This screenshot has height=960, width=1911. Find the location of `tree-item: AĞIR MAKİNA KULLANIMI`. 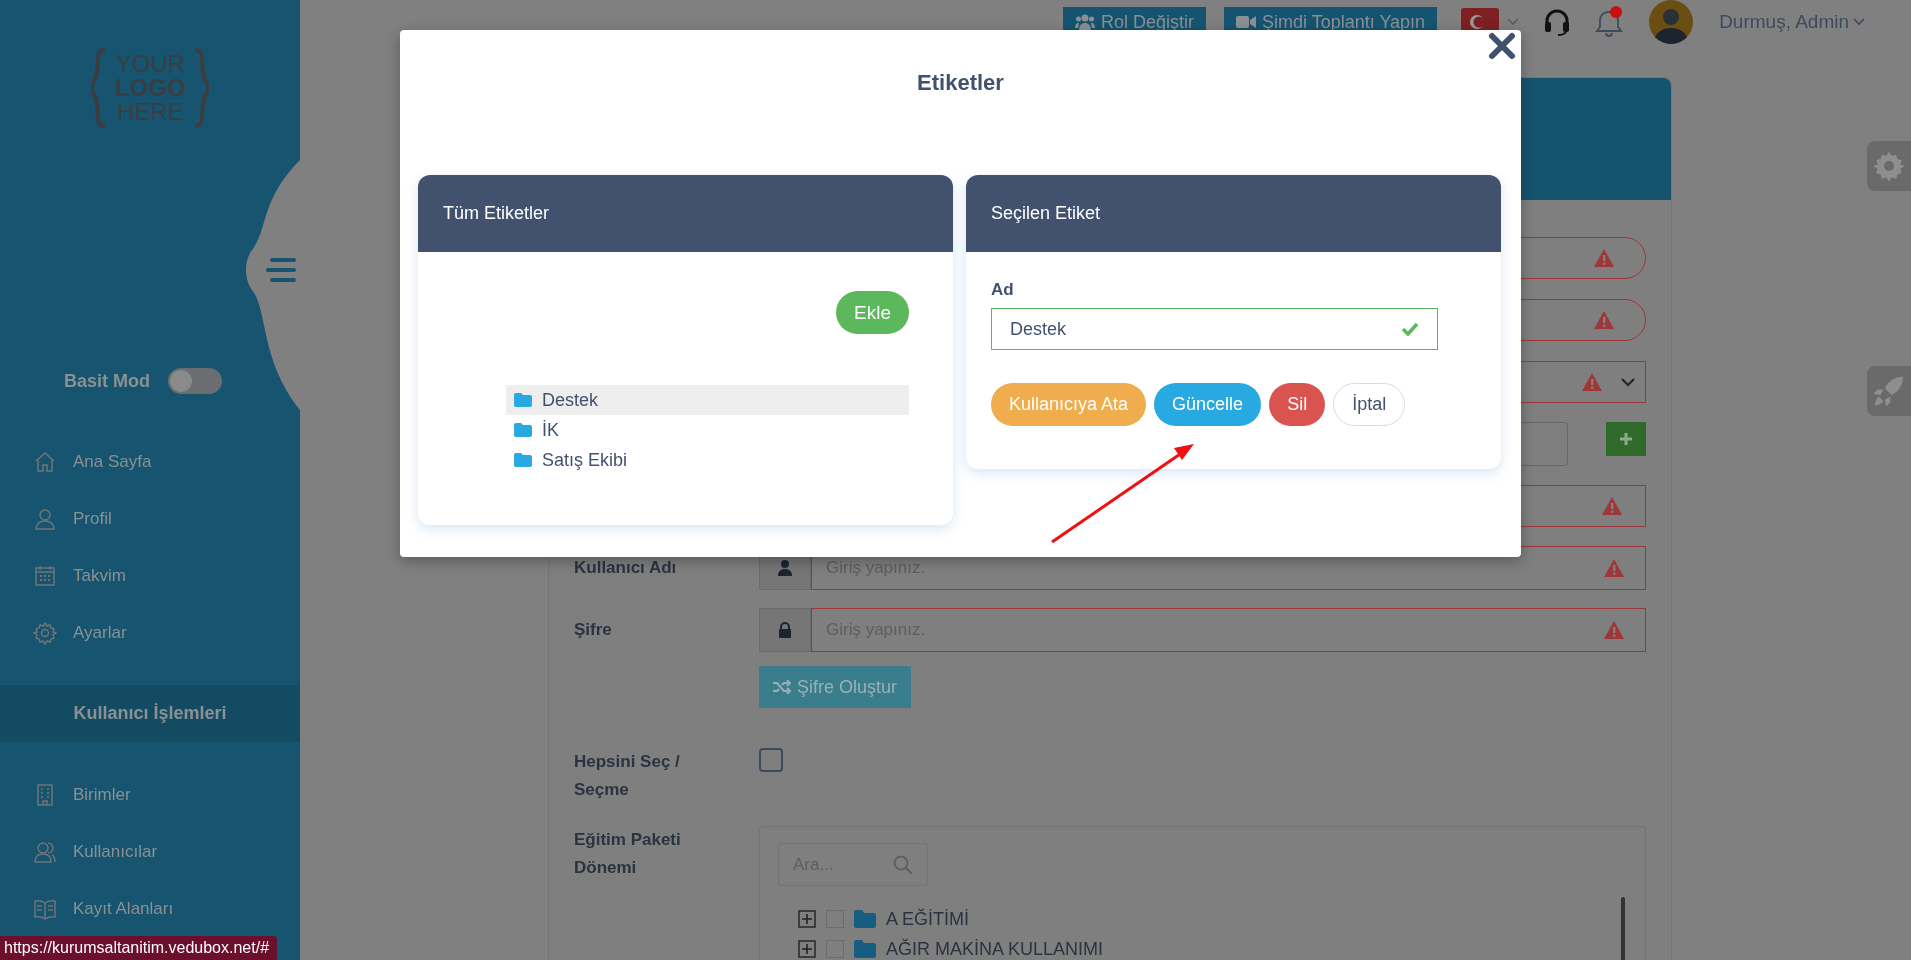

tree-item: AĞIR MAKİNA KULLANIMI is located at coordinates (995, 949).